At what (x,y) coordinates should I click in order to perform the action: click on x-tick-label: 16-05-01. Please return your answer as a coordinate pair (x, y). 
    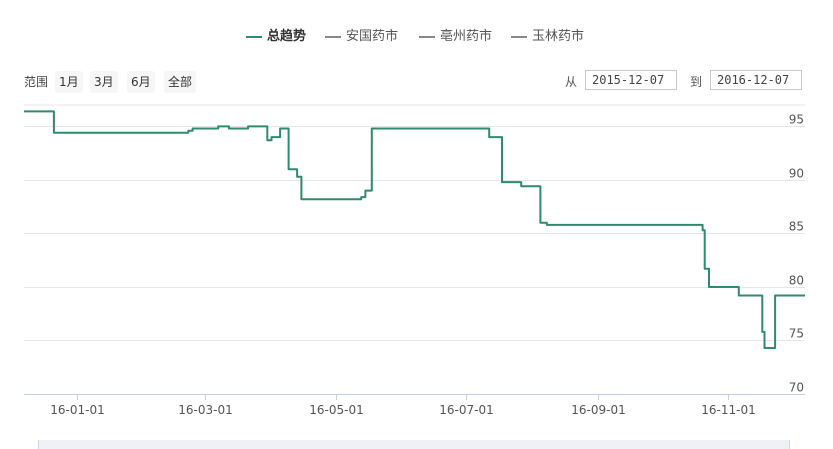
    Looking at the image, I should click on (336, 410).